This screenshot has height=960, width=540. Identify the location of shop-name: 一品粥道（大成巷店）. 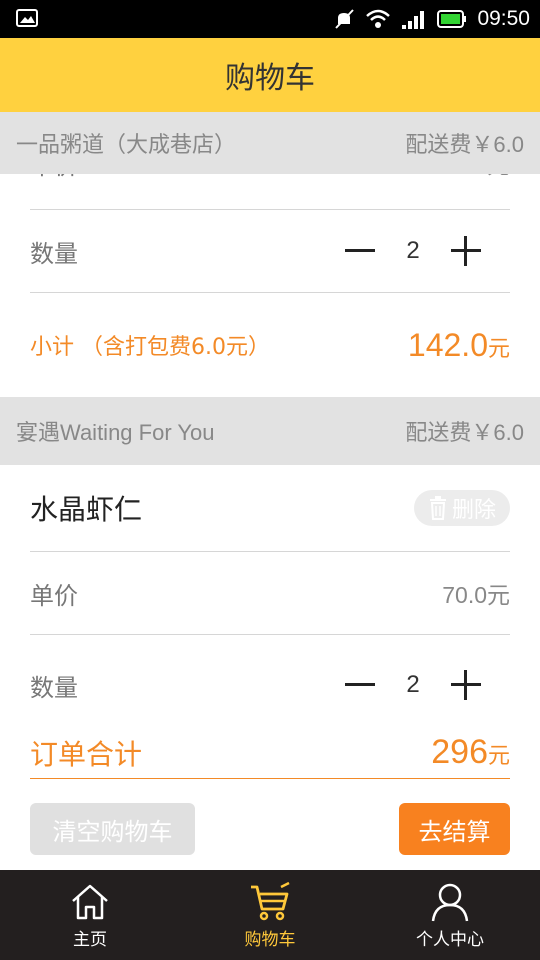
(126, 144).